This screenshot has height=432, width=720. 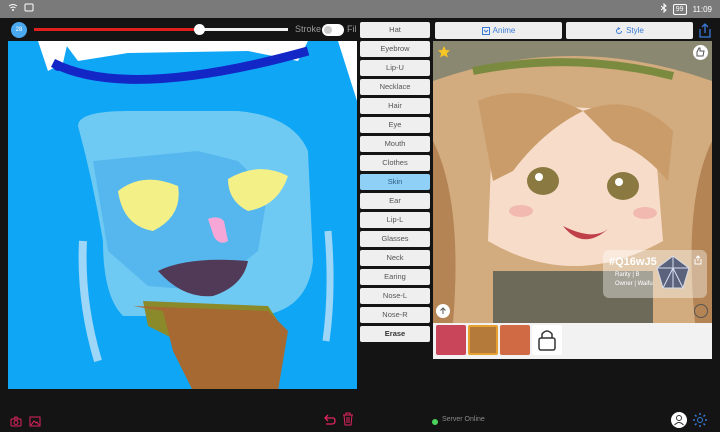 What do you see at coordinates (395, 334) in the screenshot?
I see `erase-button: Erase` at bounding box center [395, 334].